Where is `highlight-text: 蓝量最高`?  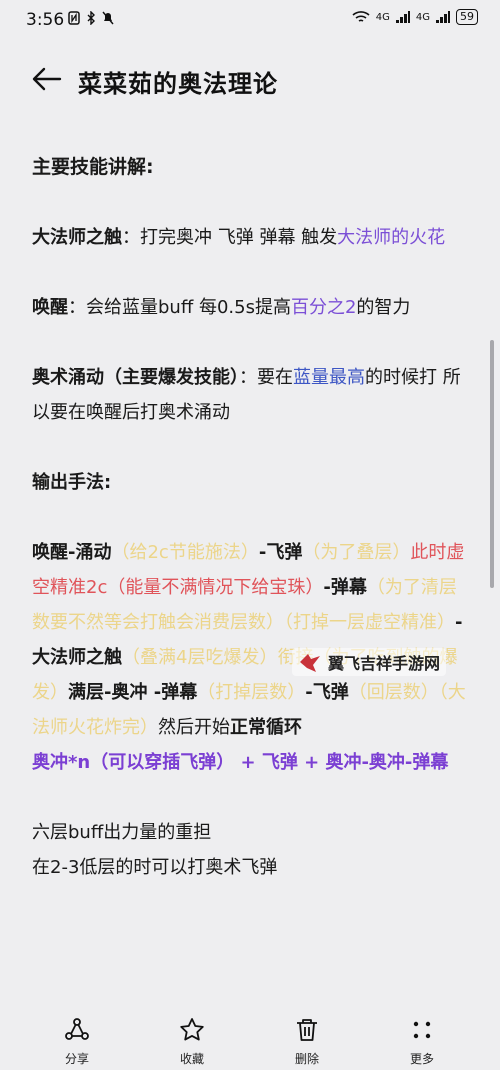 highlight-text: 蓝量最高 is located at coordinates (329, 377).